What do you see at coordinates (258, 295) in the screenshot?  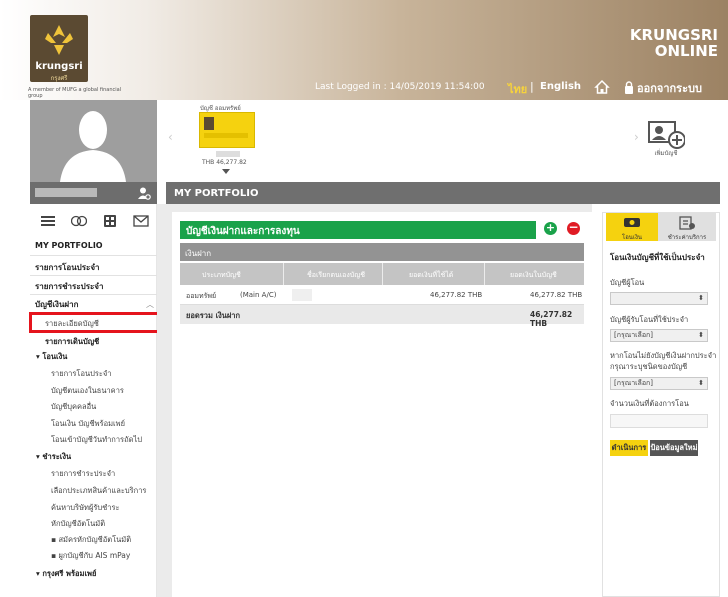 I see `cell-main: (Main A/C)` at bounding box center [258, 295].